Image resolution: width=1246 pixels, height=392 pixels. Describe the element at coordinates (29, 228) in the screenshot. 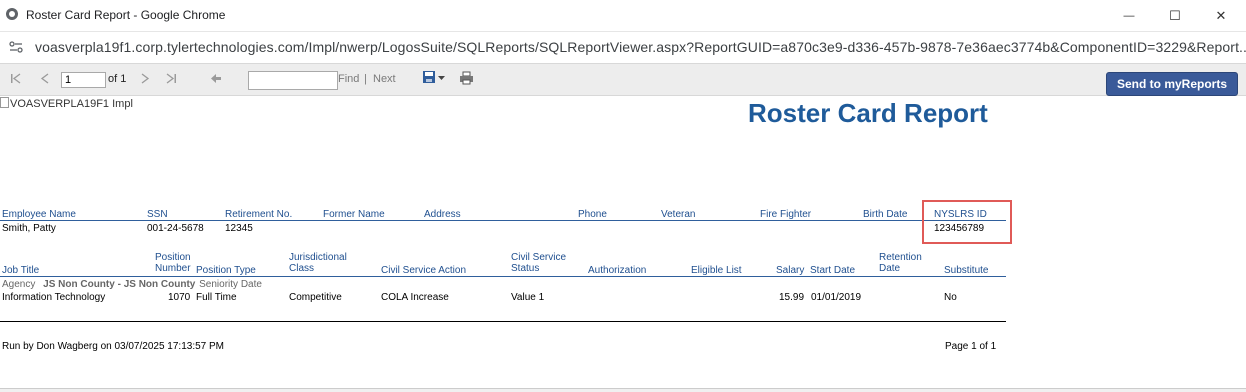

I see `employee-name: Smith, Patty` at that location.